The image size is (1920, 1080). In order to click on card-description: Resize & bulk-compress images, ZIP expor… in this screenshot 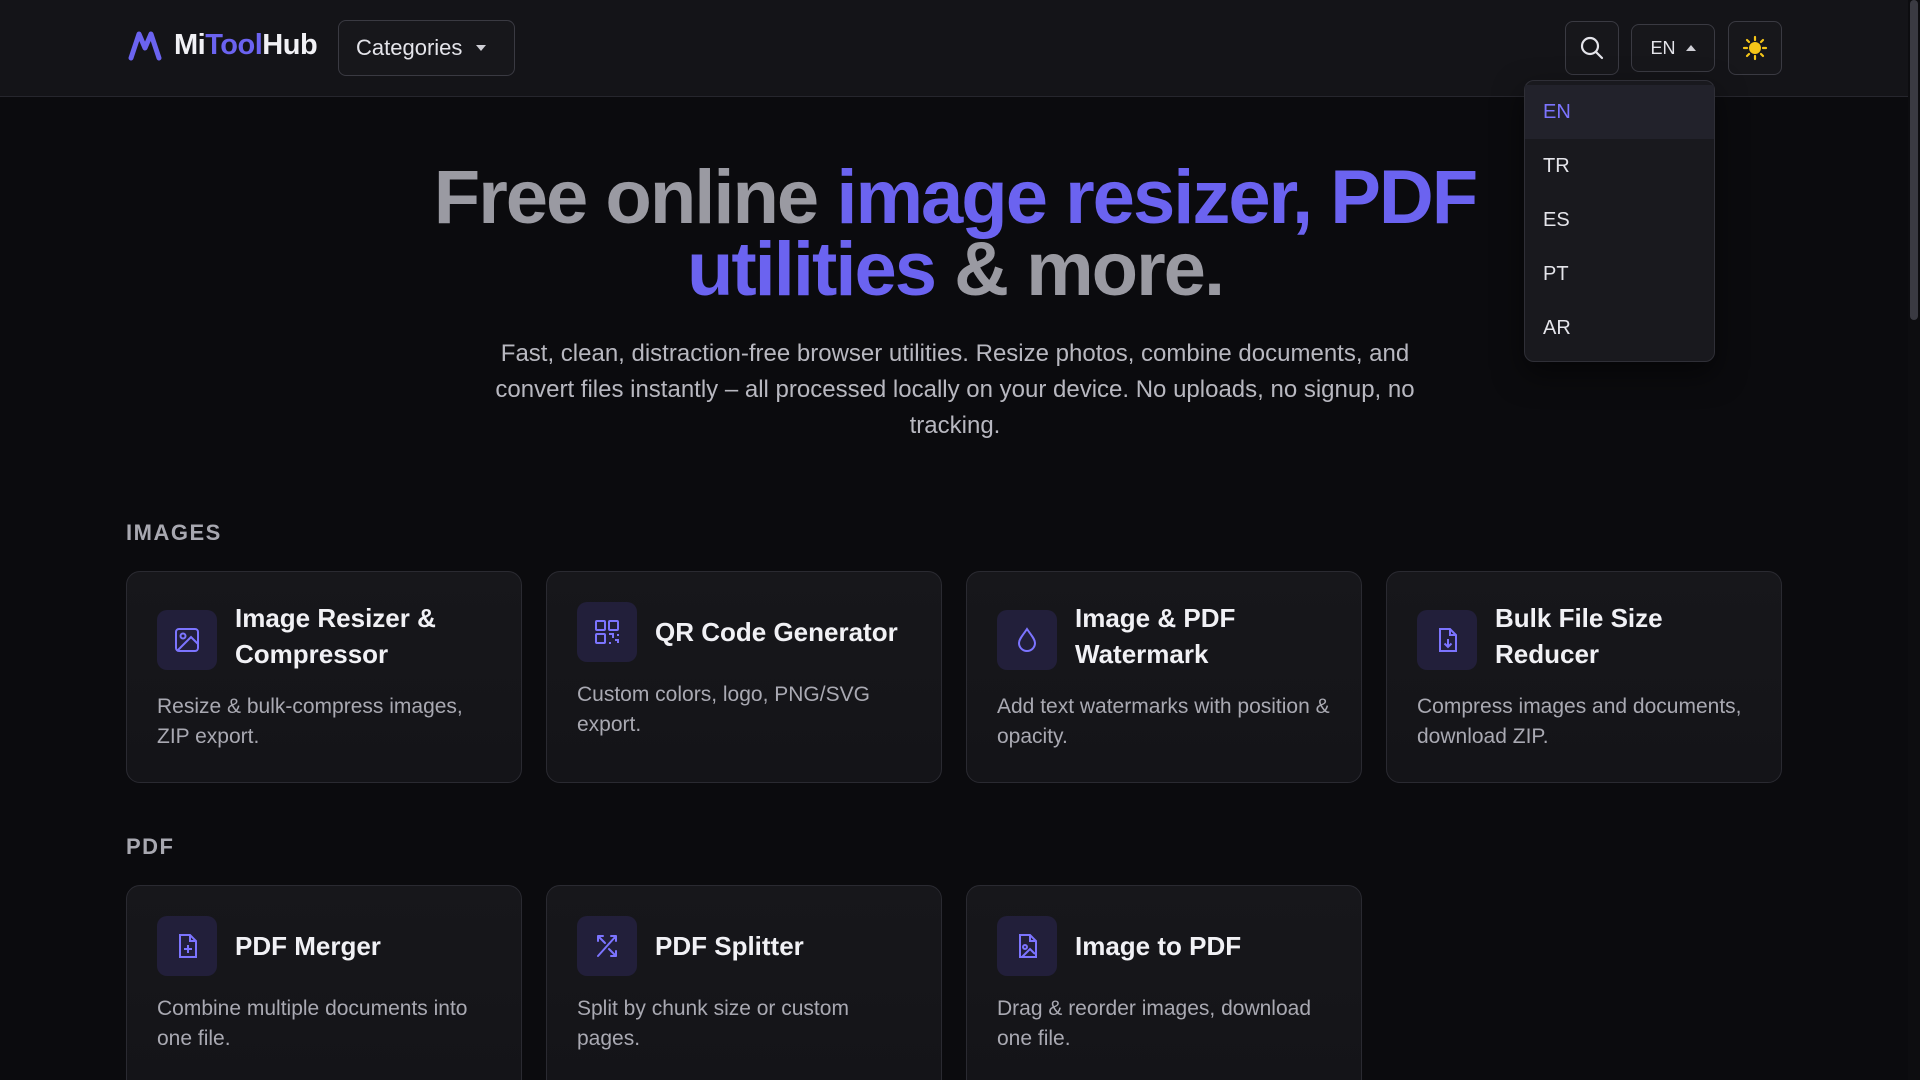, I will do `click(310, 721)`.